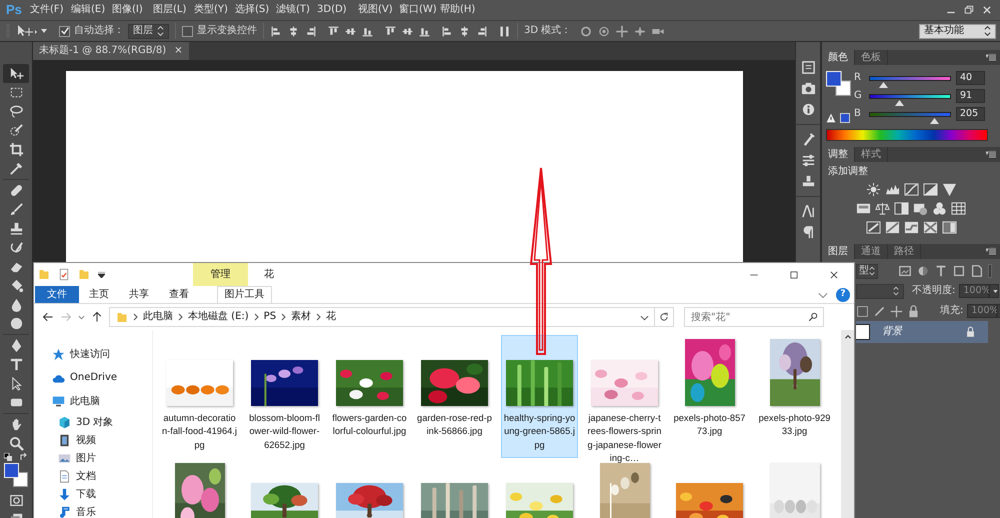 The height and width of the screenshot is (518, 1000). I want to click on move-tool-icon, so click(27, 31).